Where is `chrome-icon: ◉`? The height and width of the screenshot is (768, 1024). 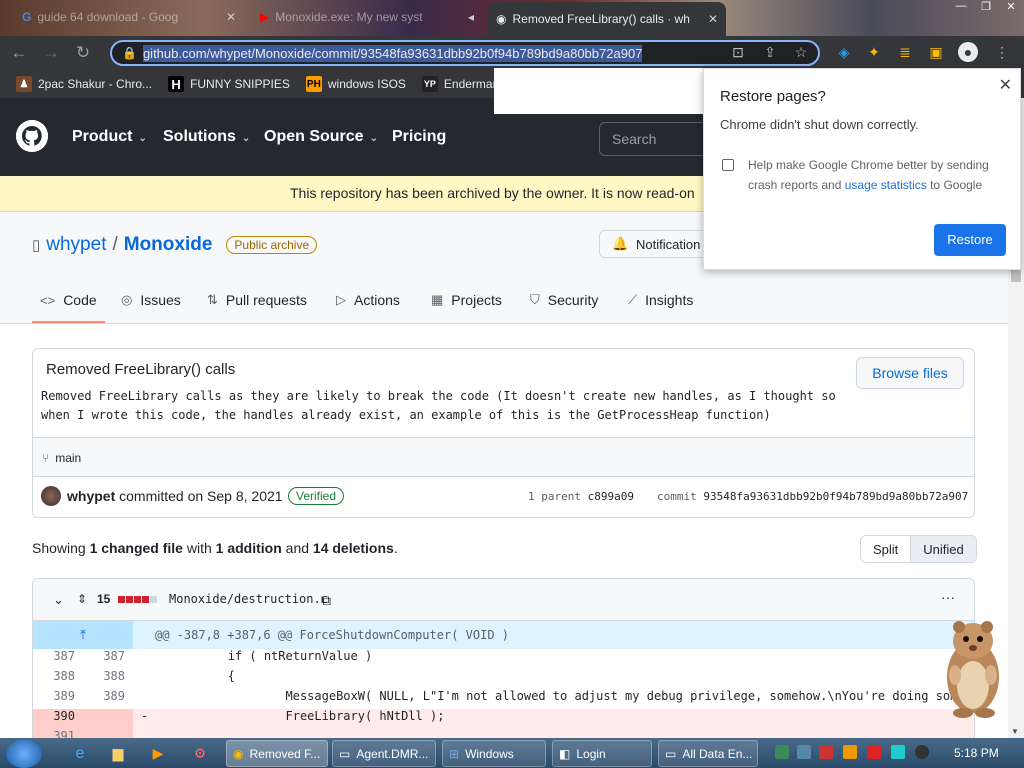 chrome-icon: ◉ is located at coordinates (238, 753).